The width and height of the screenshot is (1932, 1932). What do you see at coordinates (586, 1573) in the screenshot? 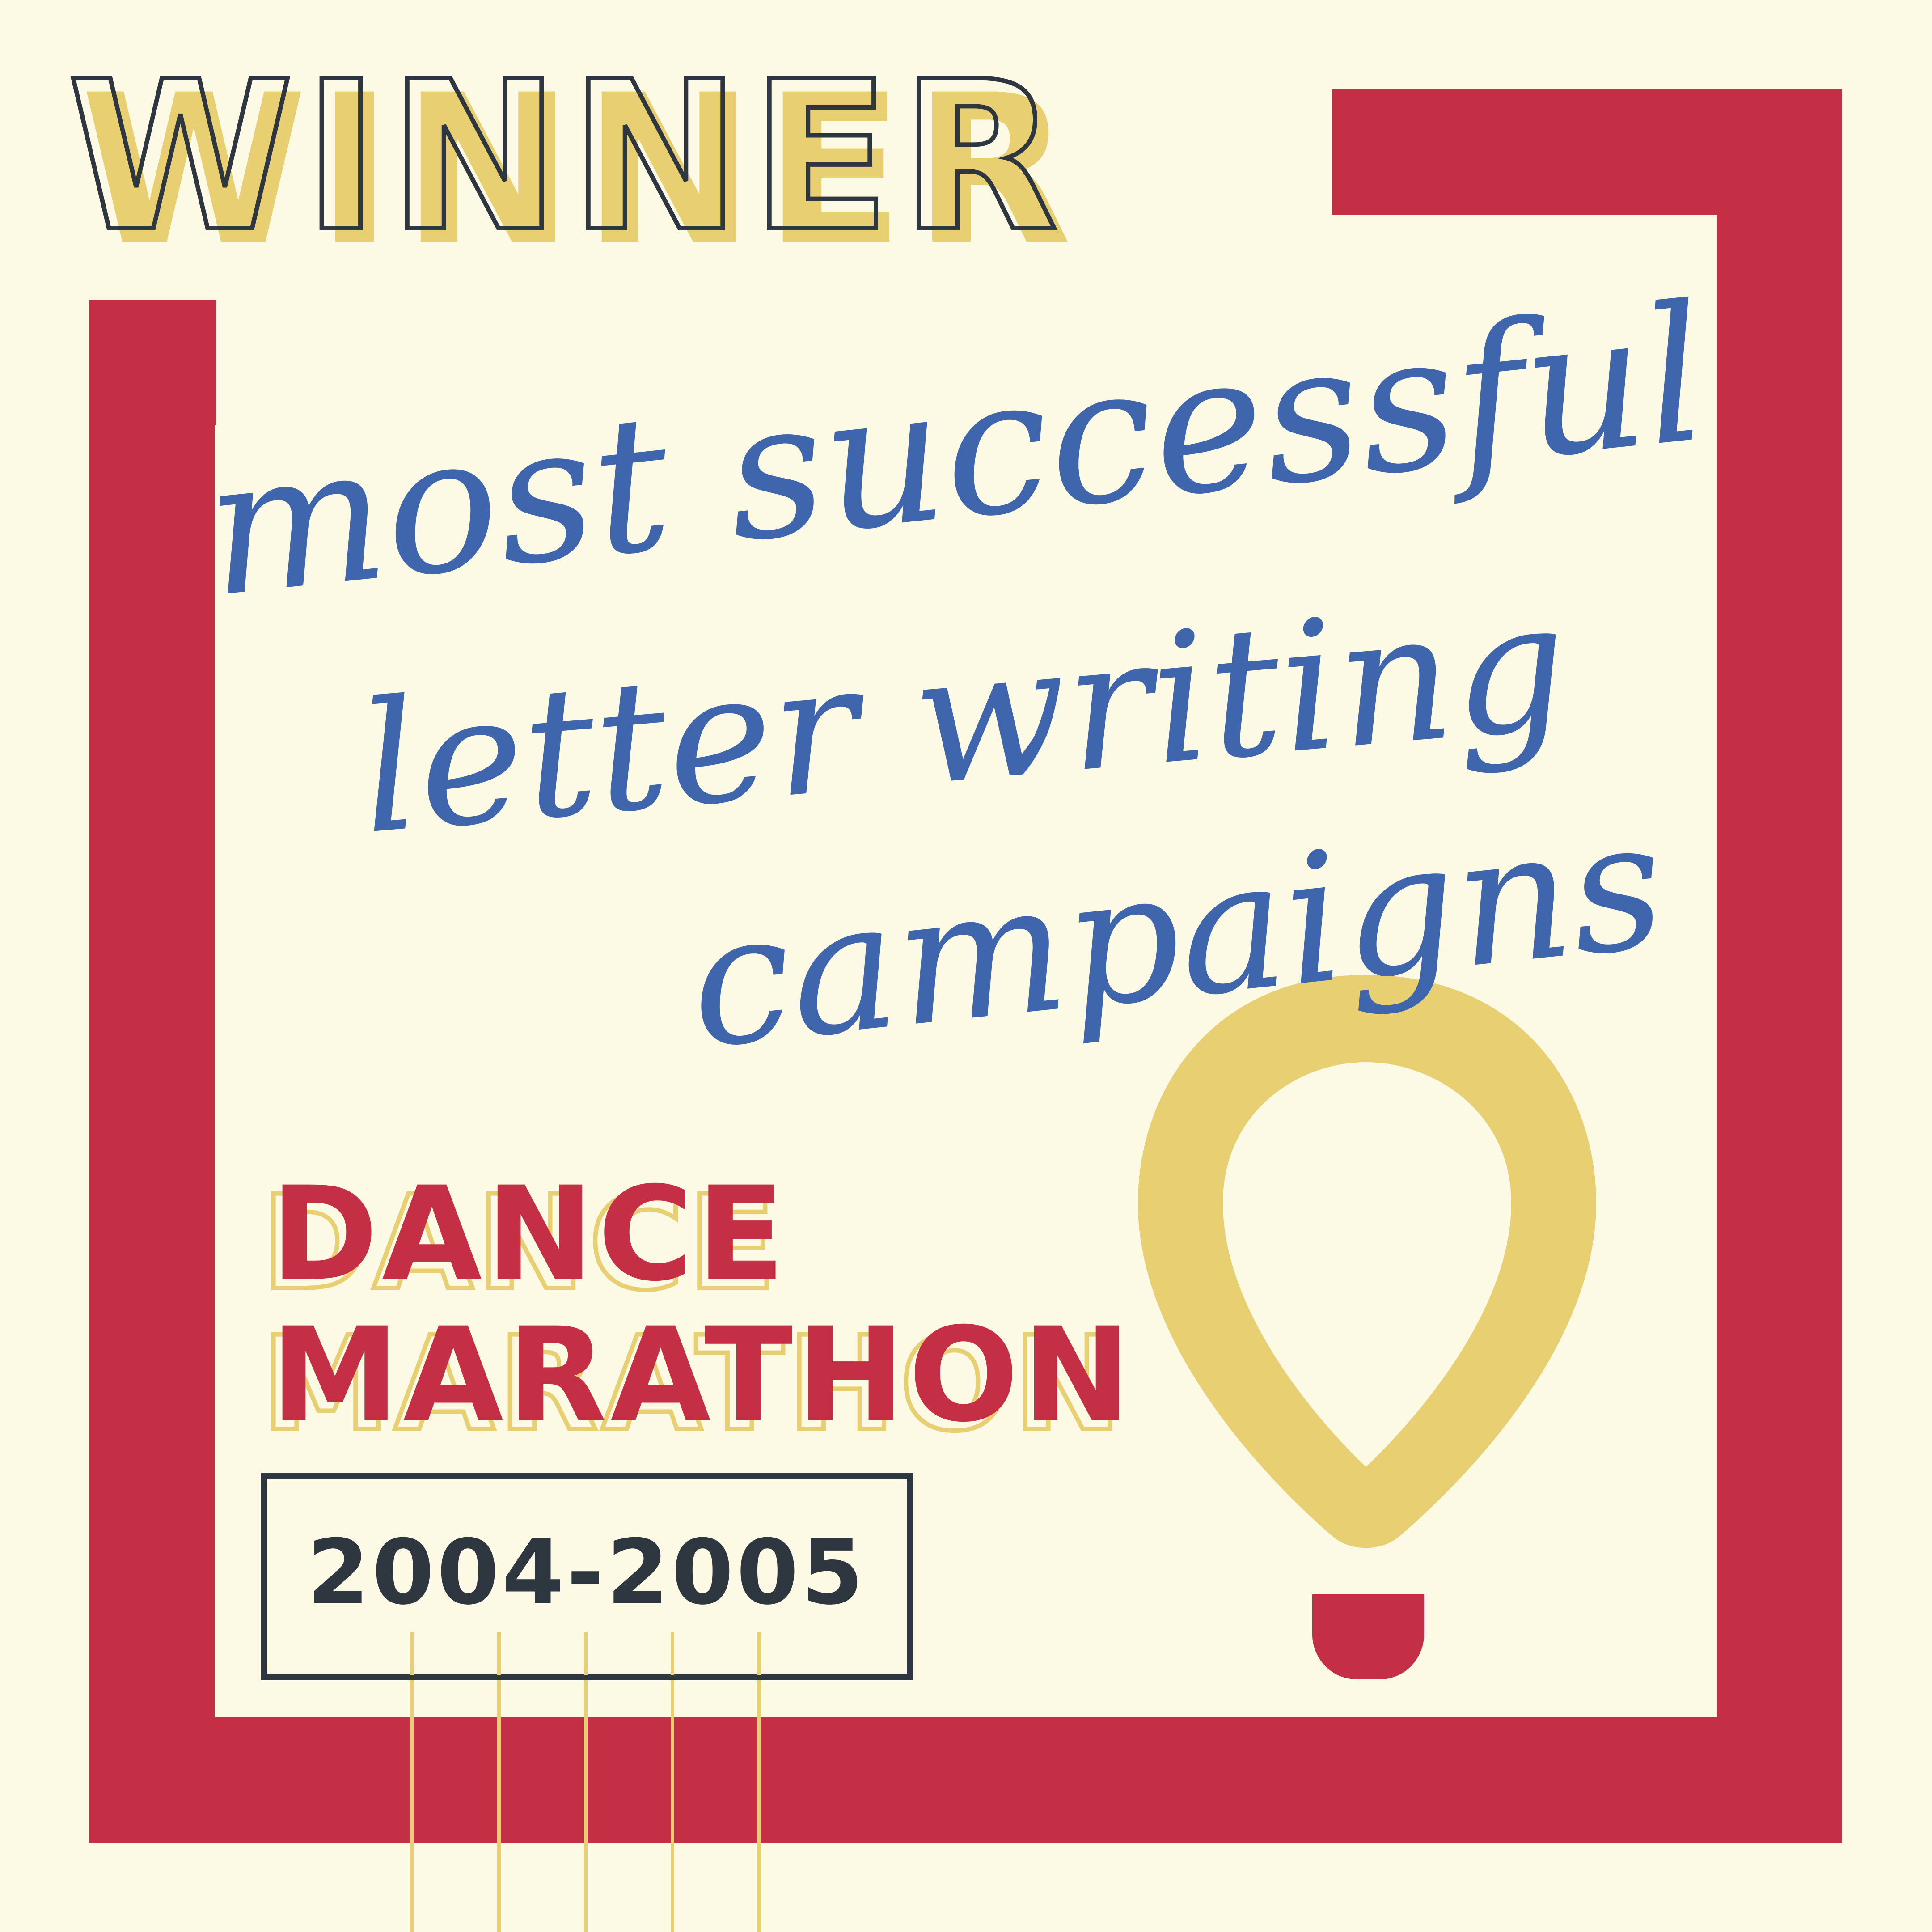
I see `years-label: 2004-2005` at bounding box center [586, 1573].